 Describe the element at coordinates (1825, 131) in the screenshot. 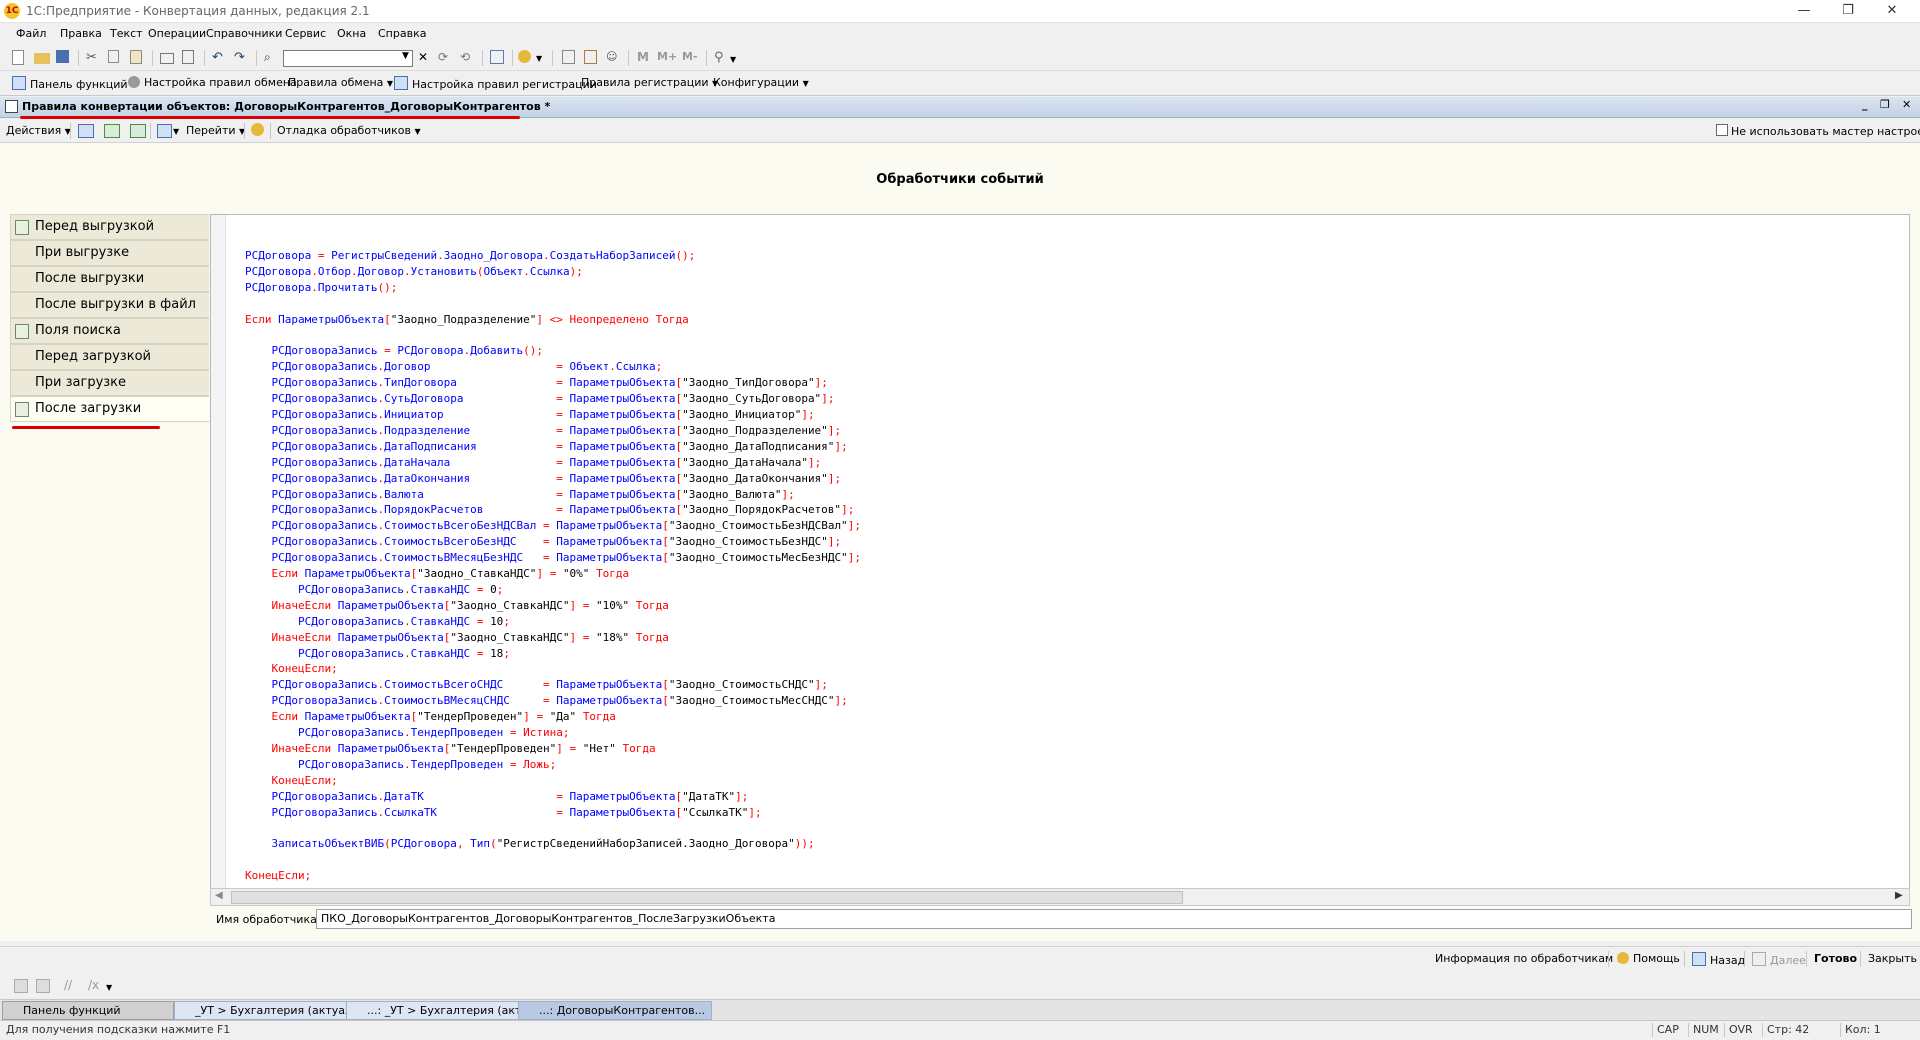

I see `no-wizard-label: Не использовать мастер настроек` at that location.